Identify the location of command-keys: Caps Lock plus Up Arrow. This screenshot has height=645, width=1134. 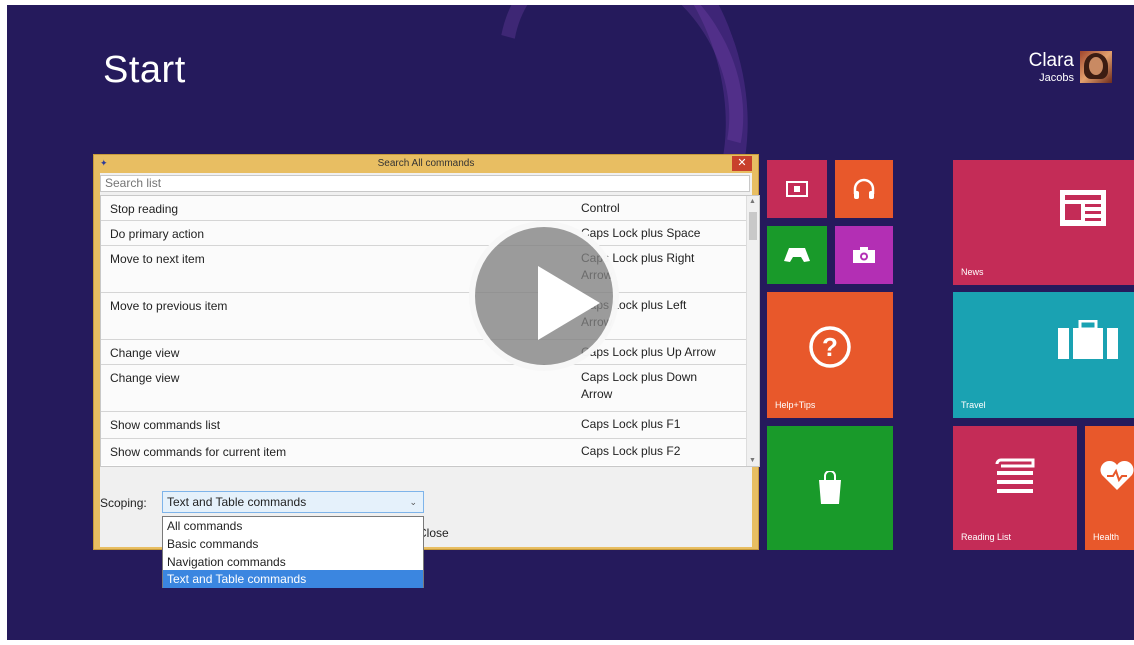
(648, 352).